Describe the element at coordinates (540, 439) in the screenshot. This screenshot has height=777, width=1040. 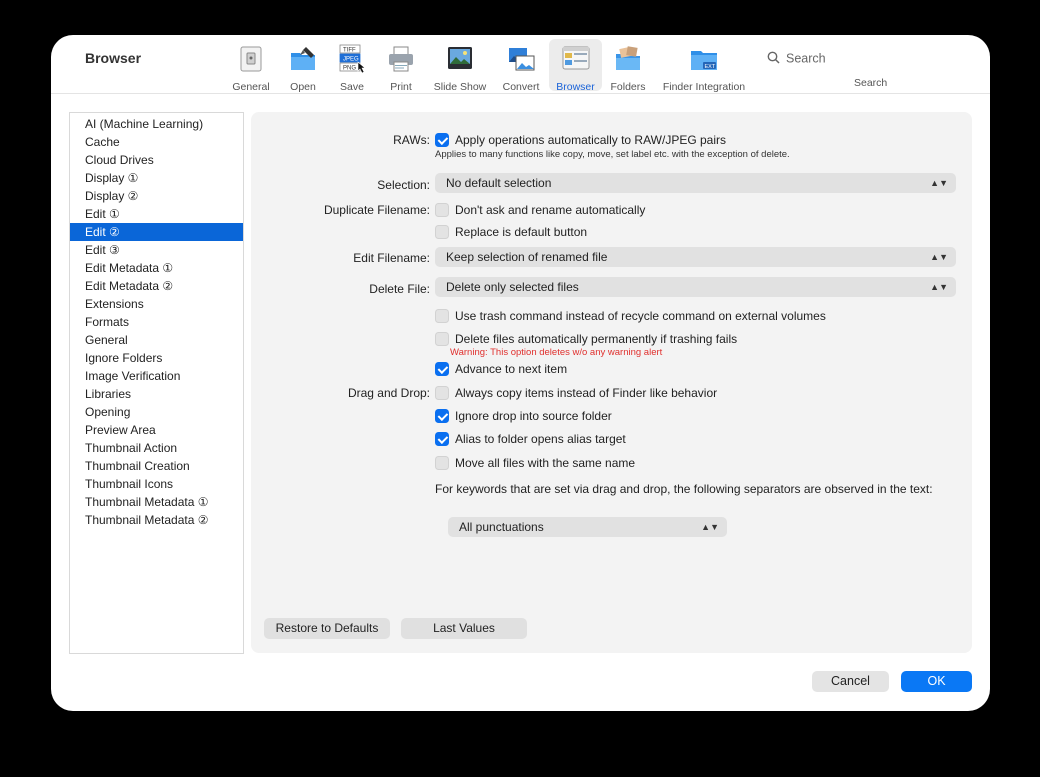
I see `alias-target-label: Alias to folder opens alias target` at that location.